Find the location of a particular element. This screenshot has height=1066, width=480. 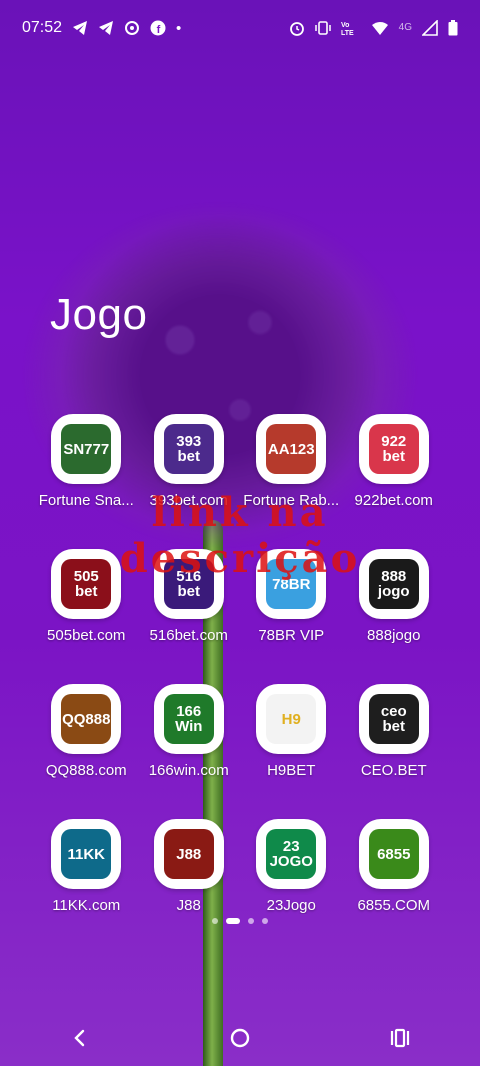

app-icon: 516 bet is located at coordinates (188, 584).